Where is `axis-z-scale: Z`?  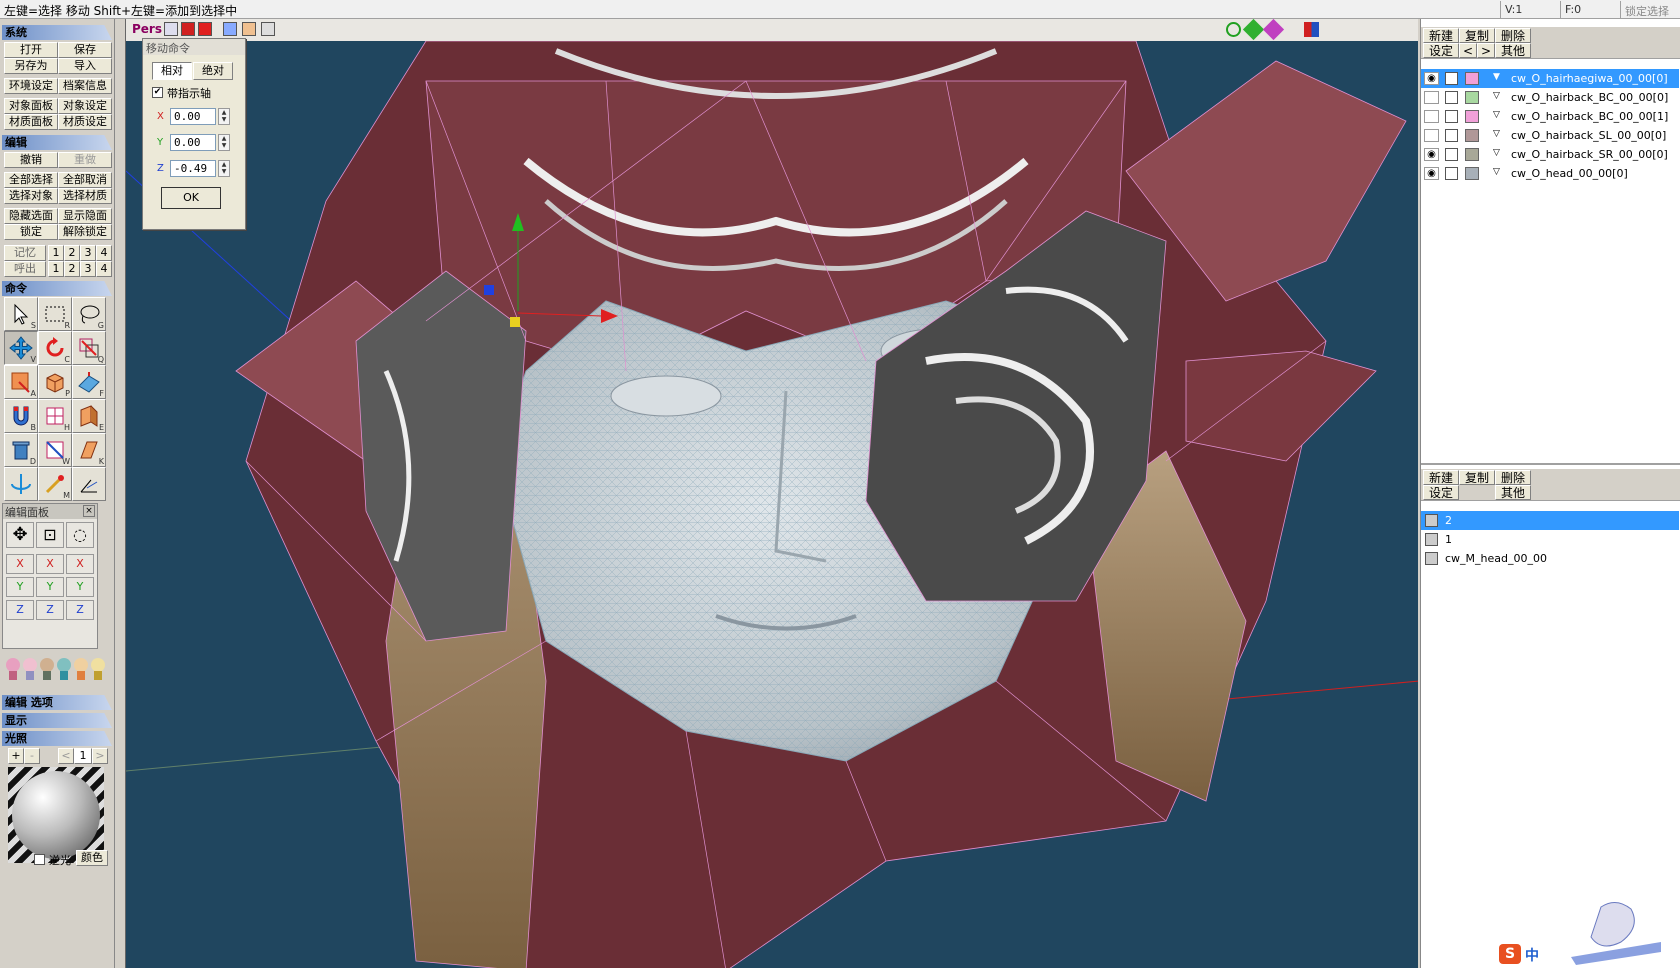 axis-z-scale: Z is located at coordinates (50, 610).